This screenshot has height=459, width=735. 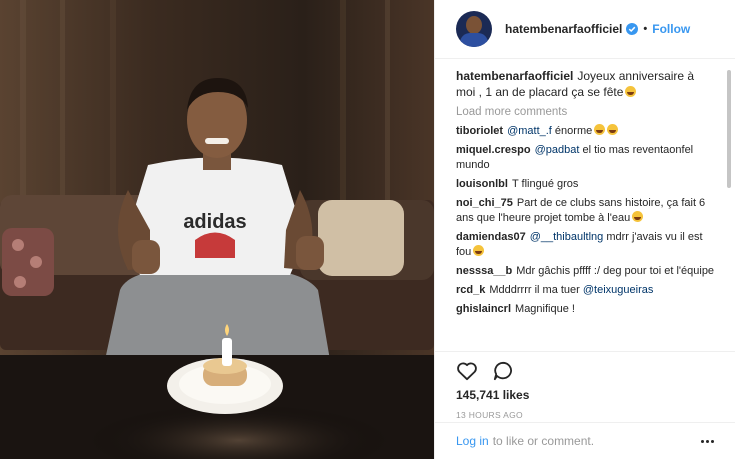 What do you see at coordinates (529, 131) in the screenshot?
I see `comment-mention: @matt_.f` at bounding box center [529, 131].